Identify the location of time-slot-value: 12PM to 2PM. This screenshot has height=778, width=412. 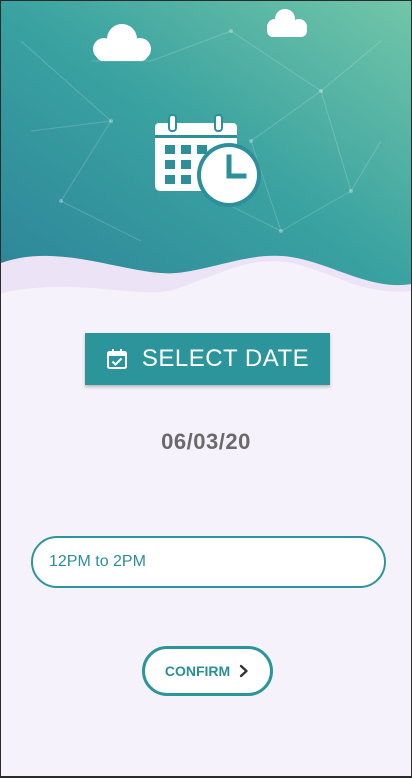
(97, 561).